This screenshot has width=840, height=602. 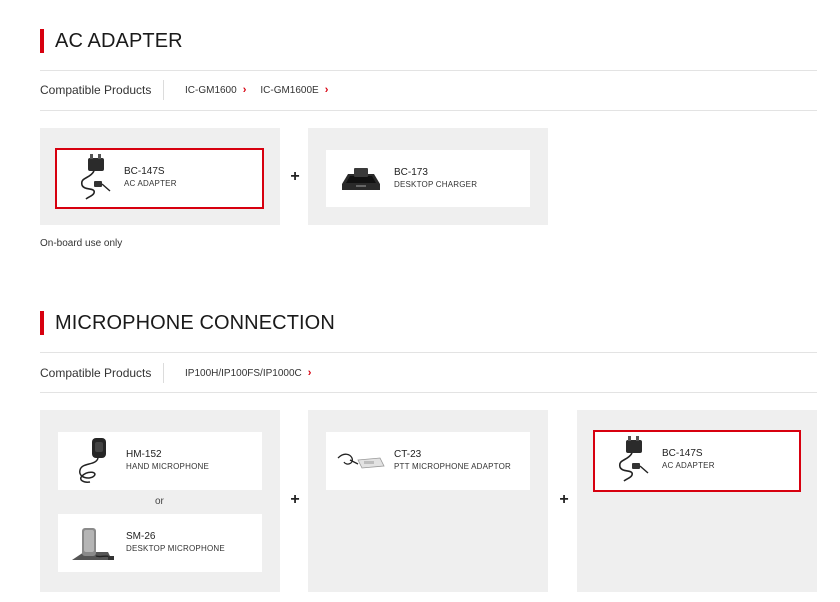 What do you see at coordinates (361, 179) in the screenshot?
I see `desktop-charger-icon` at bounding box center [361, 179].